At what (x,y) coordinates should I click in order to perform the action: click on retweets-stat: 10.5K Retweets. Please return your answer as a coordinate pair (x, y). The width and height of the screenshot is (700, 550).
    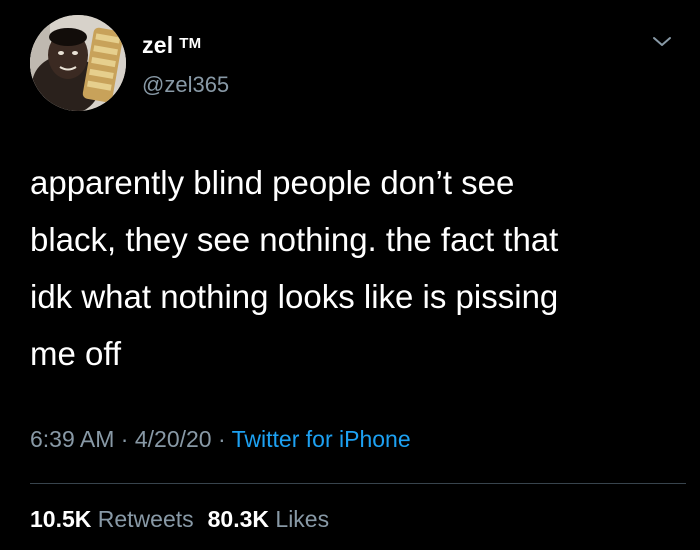
    Looking at the image, I should click on (112, 519).